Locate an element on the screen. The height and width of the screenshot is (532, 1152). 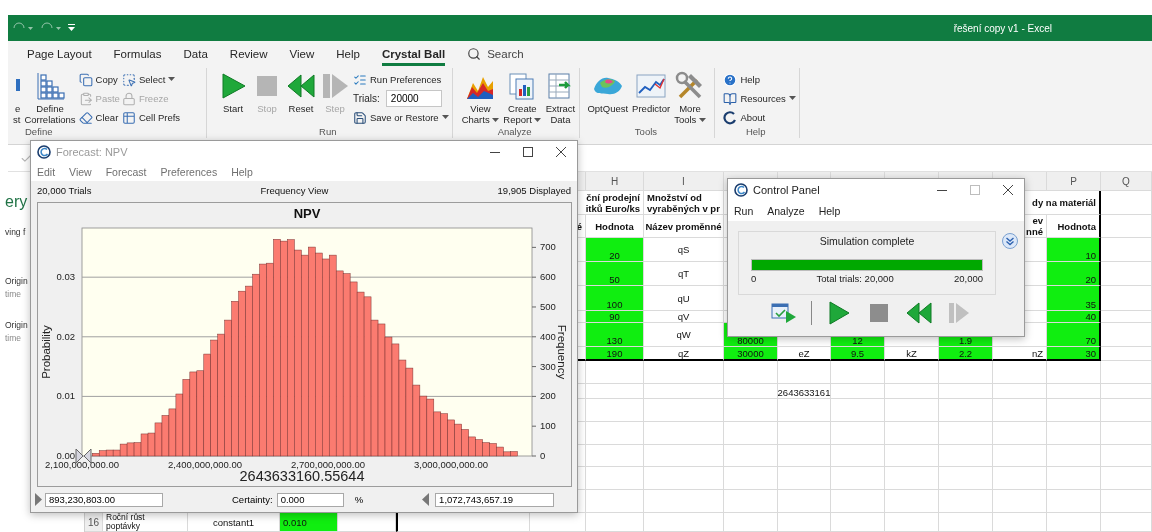
window-title: Control Panel is located at coordinates (786, 190).